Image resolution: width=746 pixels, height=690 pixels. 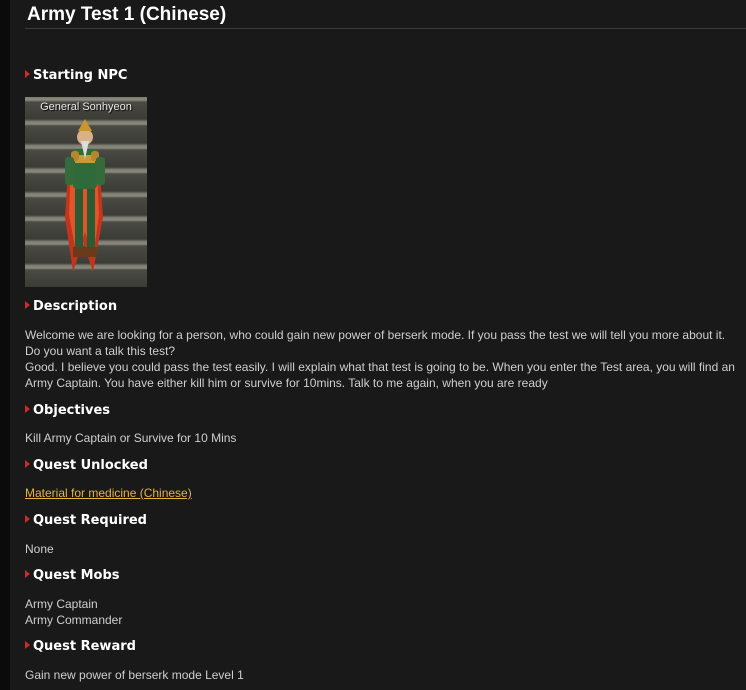 I want to click on section-label: Quest Required, so click(x=90, y=520).